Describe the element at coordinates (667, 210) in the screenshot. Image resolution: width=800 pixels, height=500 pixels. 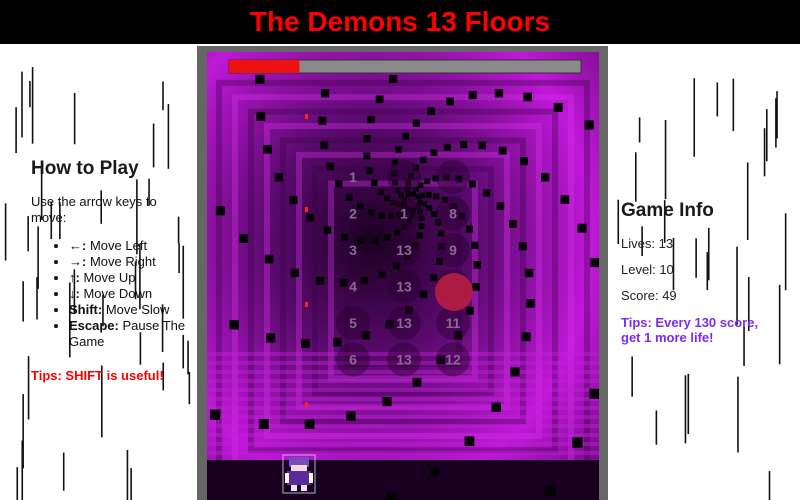
I see `game-info-heading: Game Info` at that location.